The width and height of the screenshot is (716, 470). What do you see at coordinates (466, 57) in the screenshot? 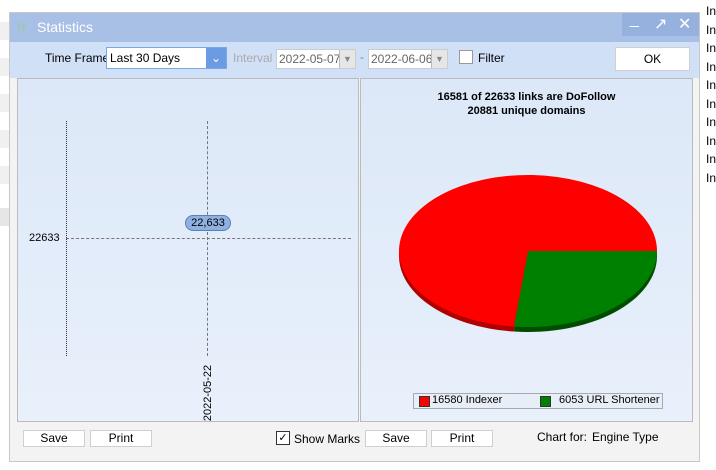
I see `filter-checkbox` at bounding box center [466, 57].